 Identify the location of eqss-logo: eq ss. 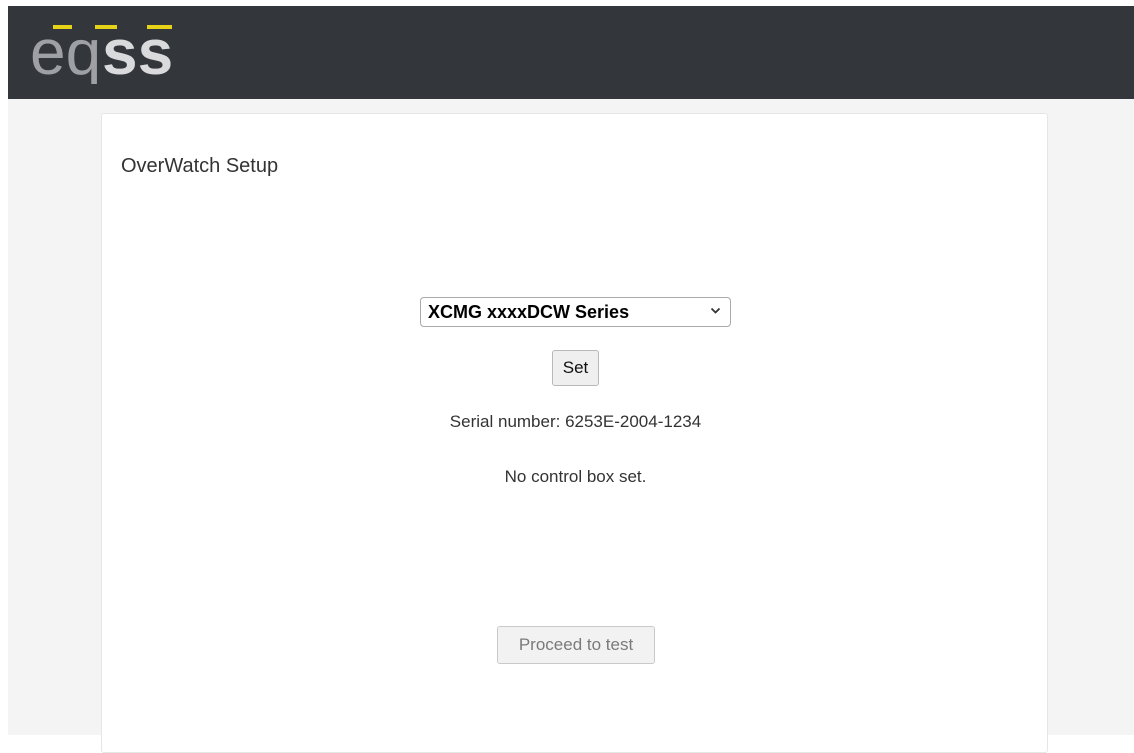
(113, 48).